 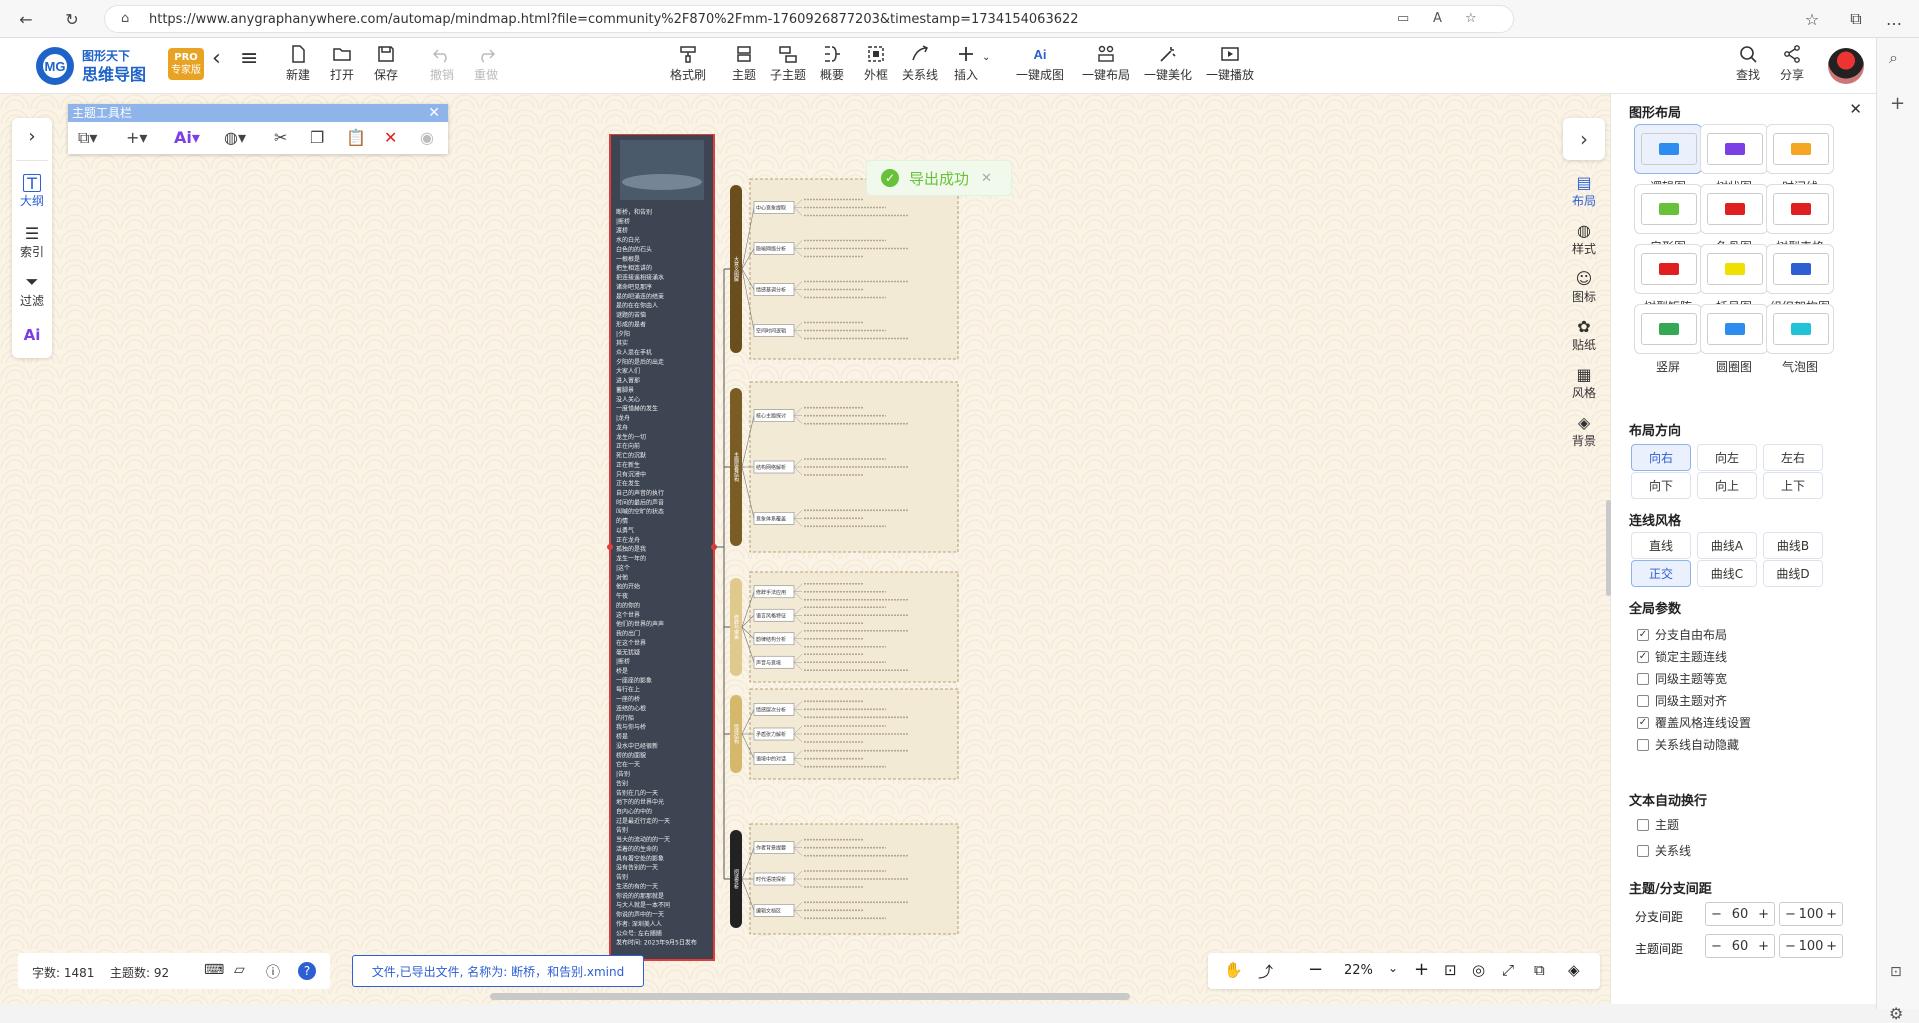 I want to click on search-icon: ⌕, so click(x=1893, y=58).